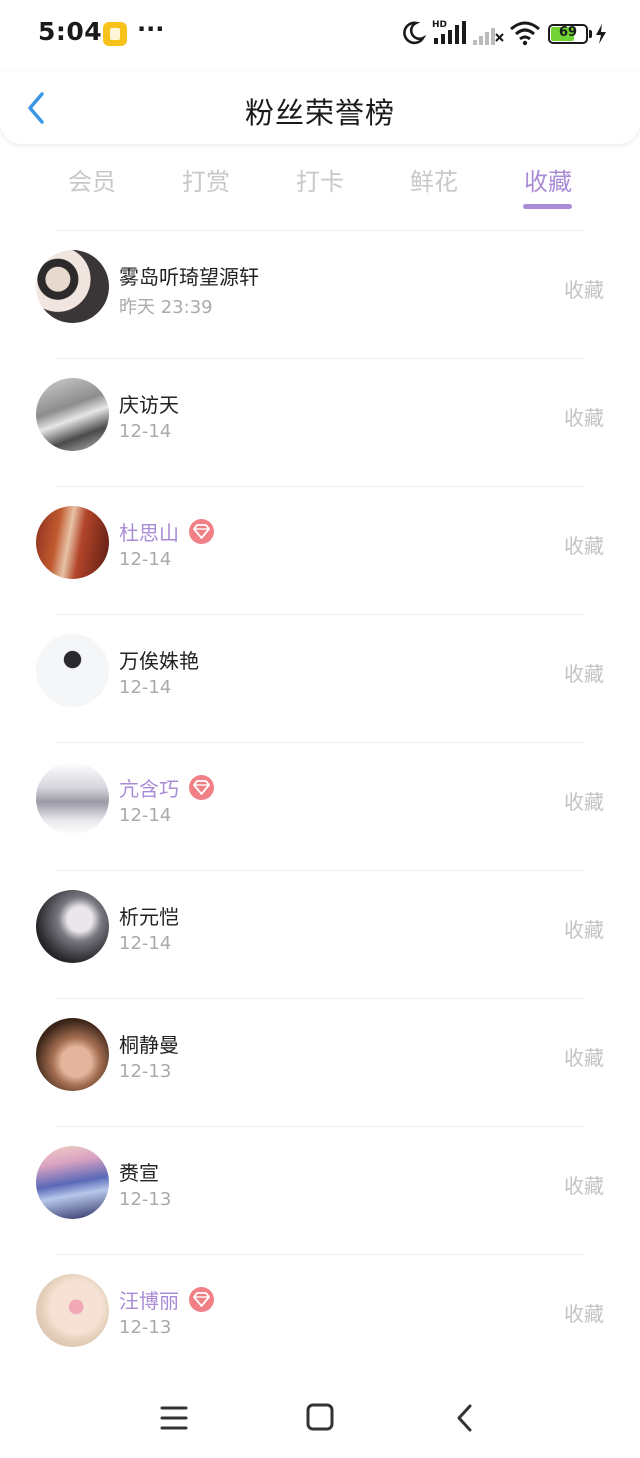 The height and width of the screenshot is (1458, 640). What do you see at coordinates (149, 787) in the screenshot?
I see `fan-name: 亢含巧` at bounding box center [149, 787].